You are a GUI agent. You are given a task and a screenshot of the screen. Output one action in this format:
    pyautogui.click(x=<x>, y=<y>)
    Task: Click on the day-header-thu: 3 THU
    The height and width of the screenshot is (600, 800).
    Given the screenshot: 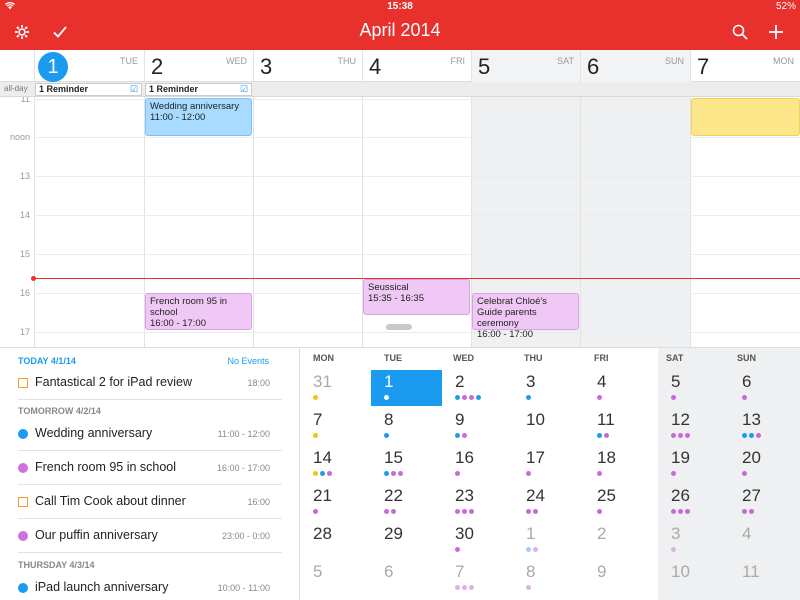 What is the action you would take?
    pyautogui.click(x=307, y=66)
    